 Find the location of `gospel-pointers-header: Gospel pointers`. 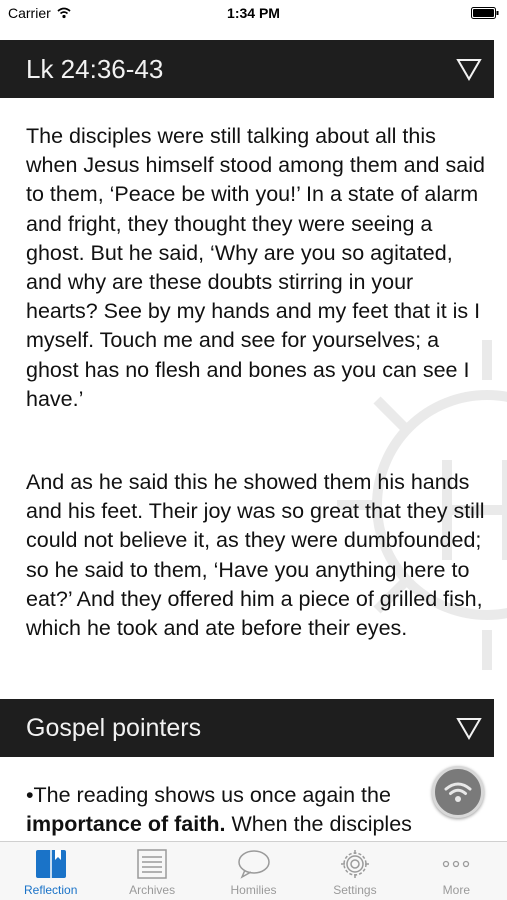

gospel-pointers-header: Gospel pointers is located at coordinates (247, 728).